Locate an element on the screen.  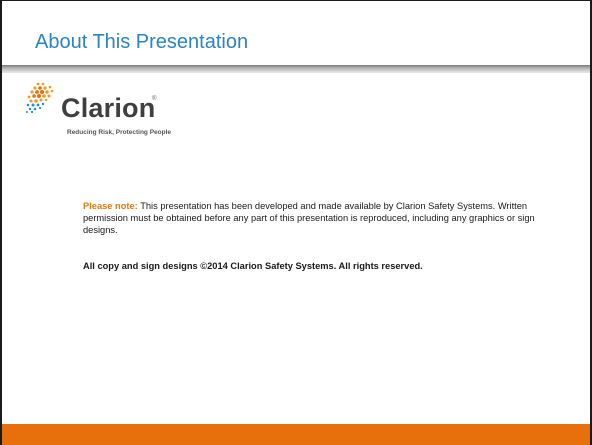
logo-registered-mark: ® is located at coordinates (154, 99).